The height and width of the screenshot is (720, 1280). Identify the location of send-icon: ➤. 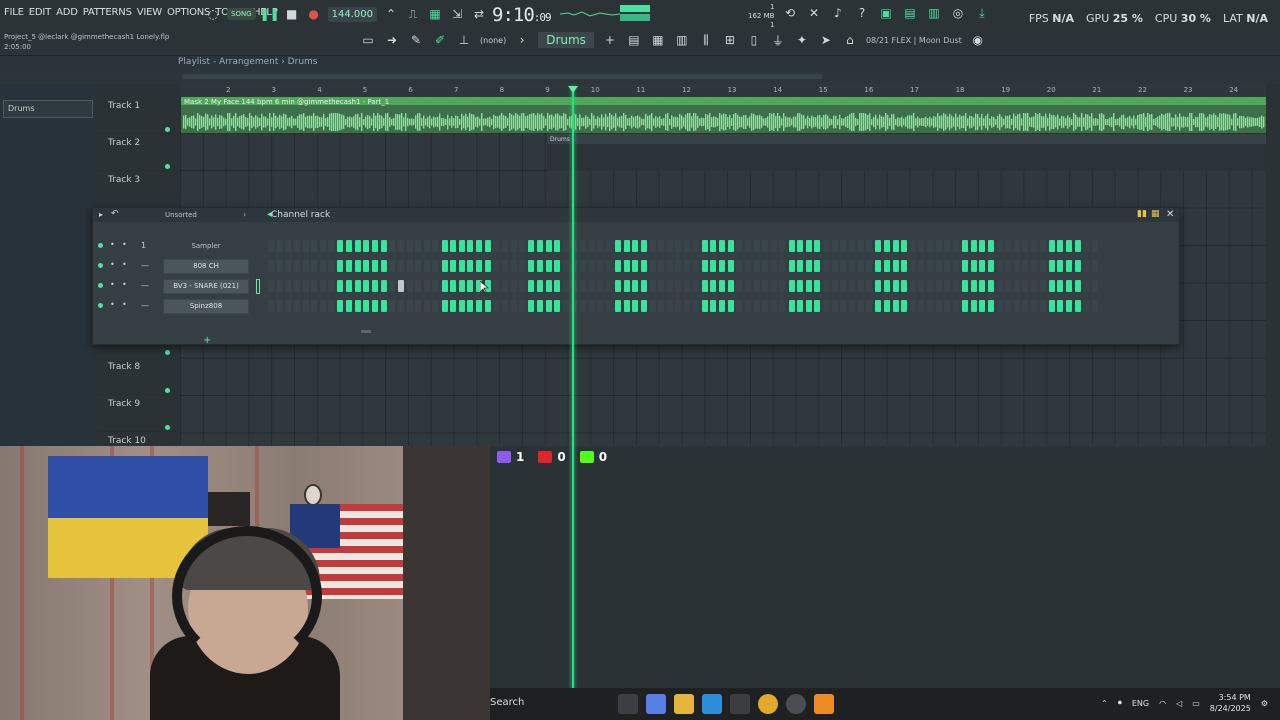
(826, 40).